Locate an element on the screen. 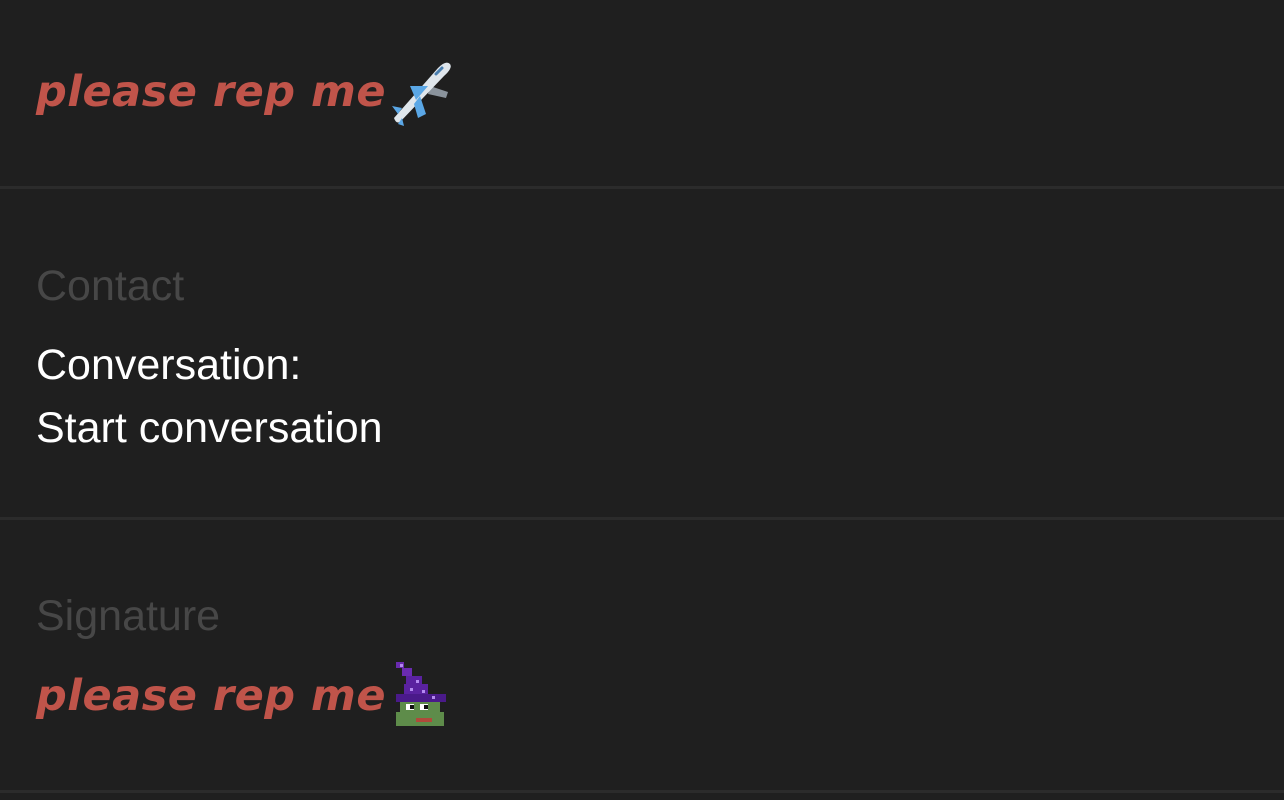 This screenshot has height=800, width=1284. profile-name-text: please rep me is located at coordinates (211, 91).